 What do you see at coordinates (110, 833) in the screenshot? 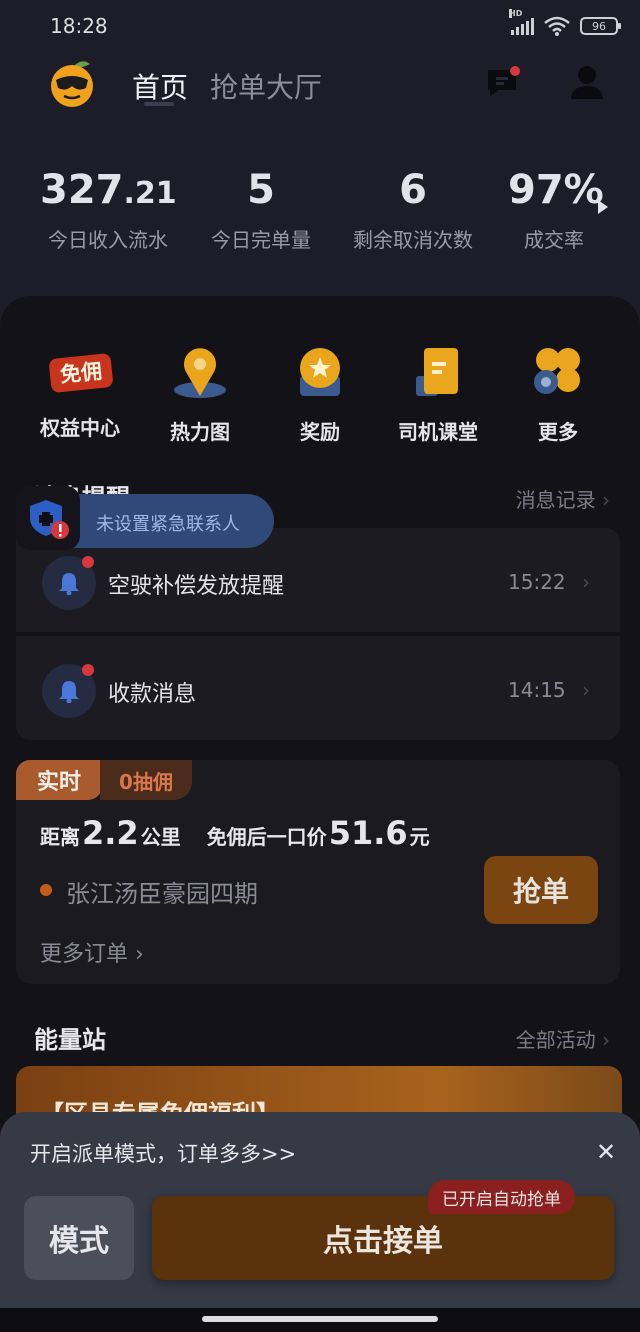
I see `distance-value: 2.2` at bounding box center [110, 833].